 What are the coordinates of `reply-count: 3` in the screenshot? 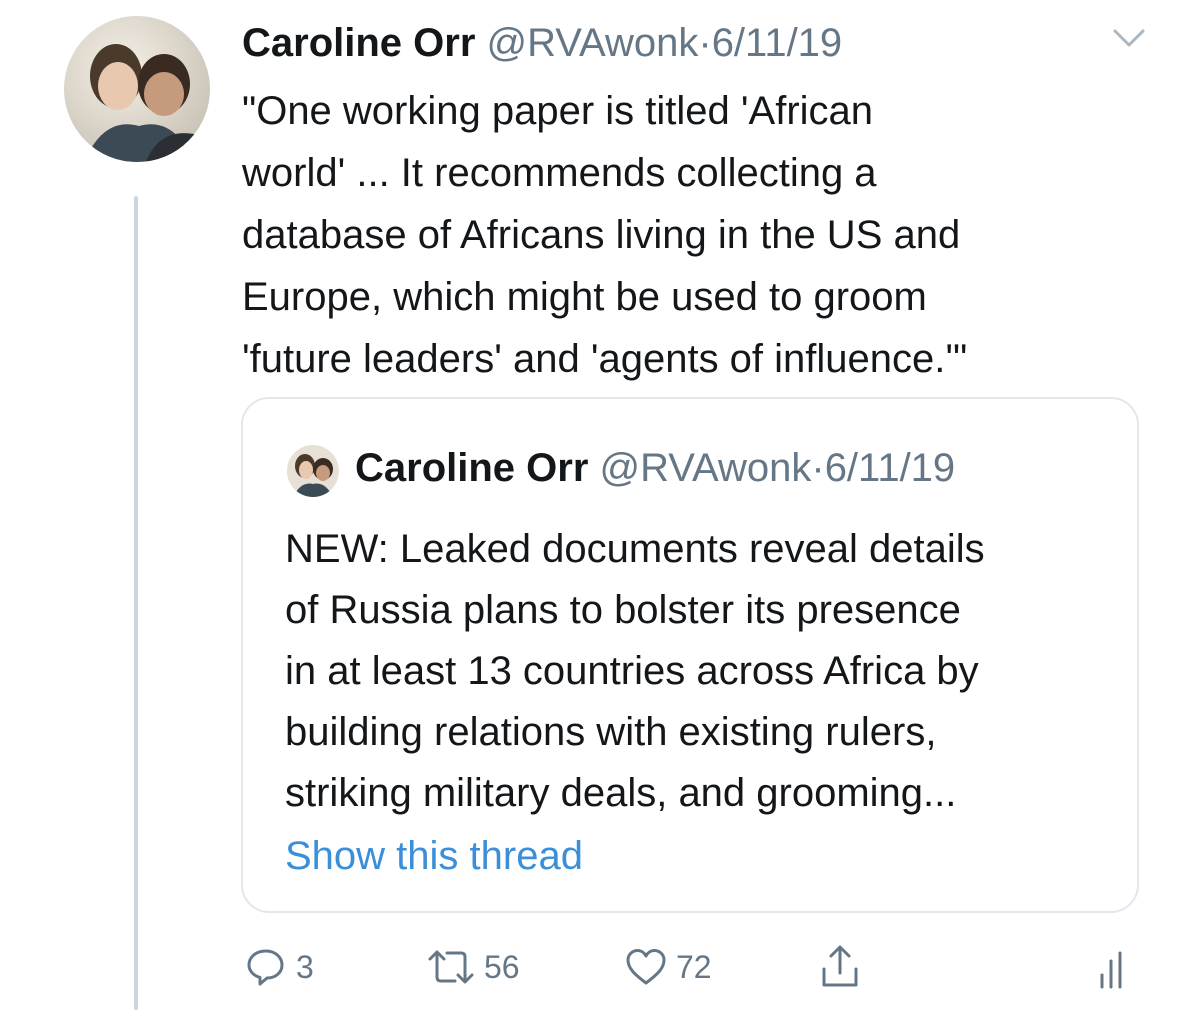 It's located at (305, 966).